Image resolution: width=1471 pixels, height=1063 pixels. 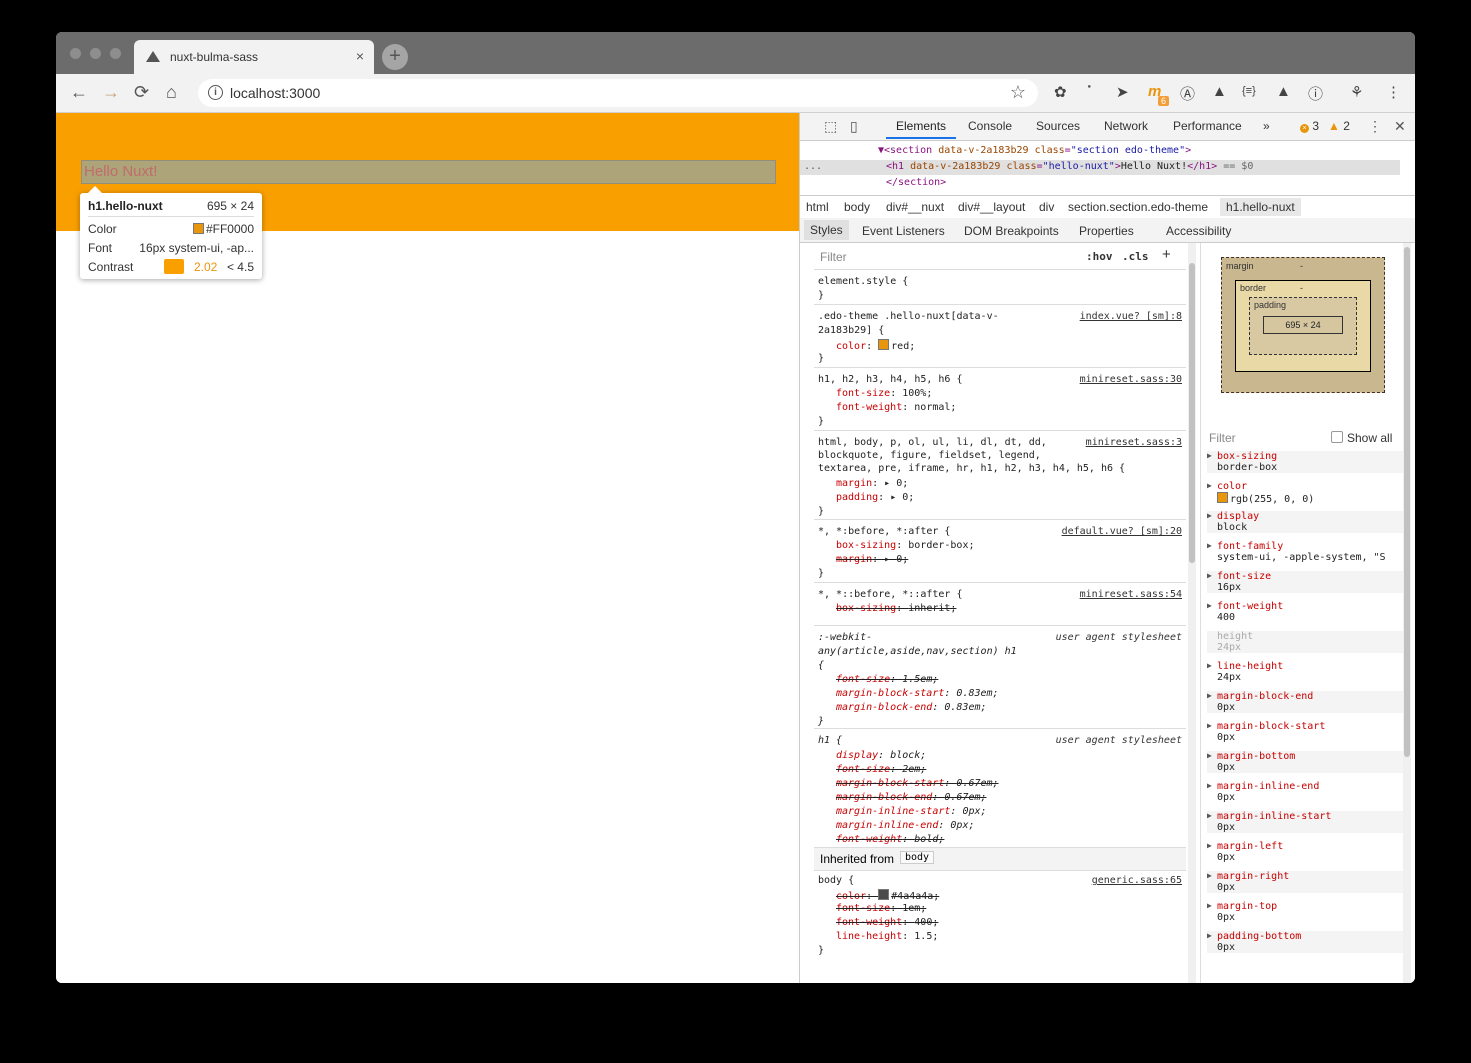 What do you see at coordinates (1249, 91) in the screenshot?
I see `extension-json-icon: {≡}` at bounding box center [1249, 91].